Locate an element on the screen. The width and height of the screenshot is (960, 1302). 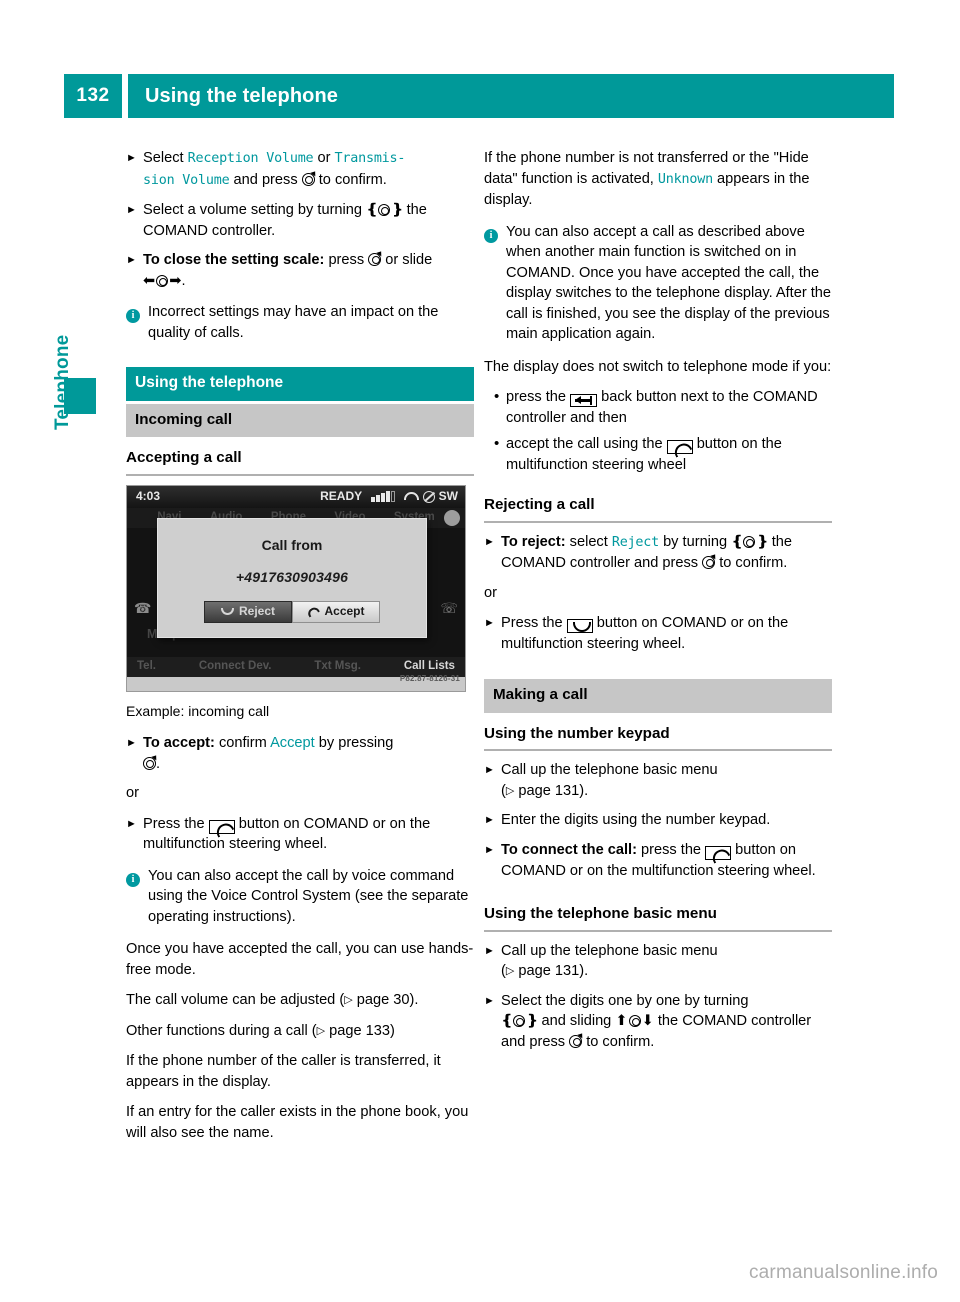
step-bold-lead: To connect the call: is located at coordinates (569, 850).